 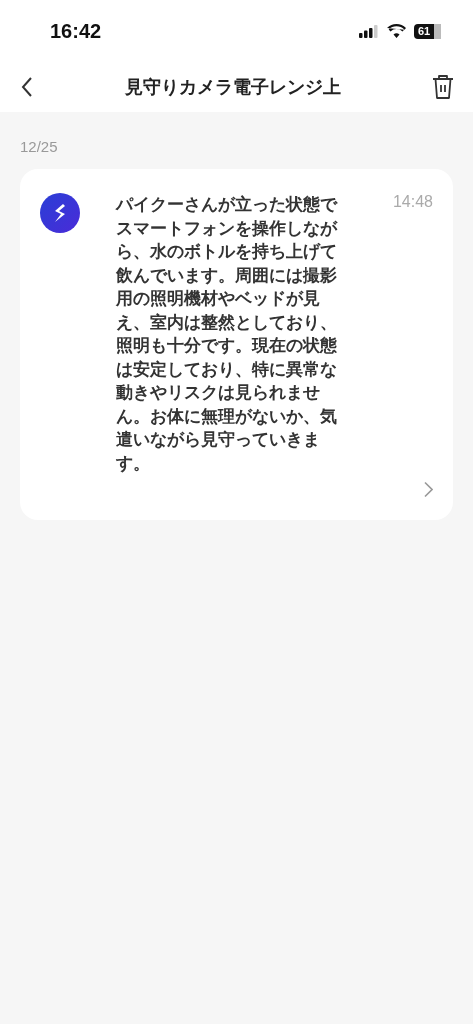 What do you see at coordinates (39, 146) in the screenshot?
I see `date-label: 12/25` at bounding box center [39, 146].